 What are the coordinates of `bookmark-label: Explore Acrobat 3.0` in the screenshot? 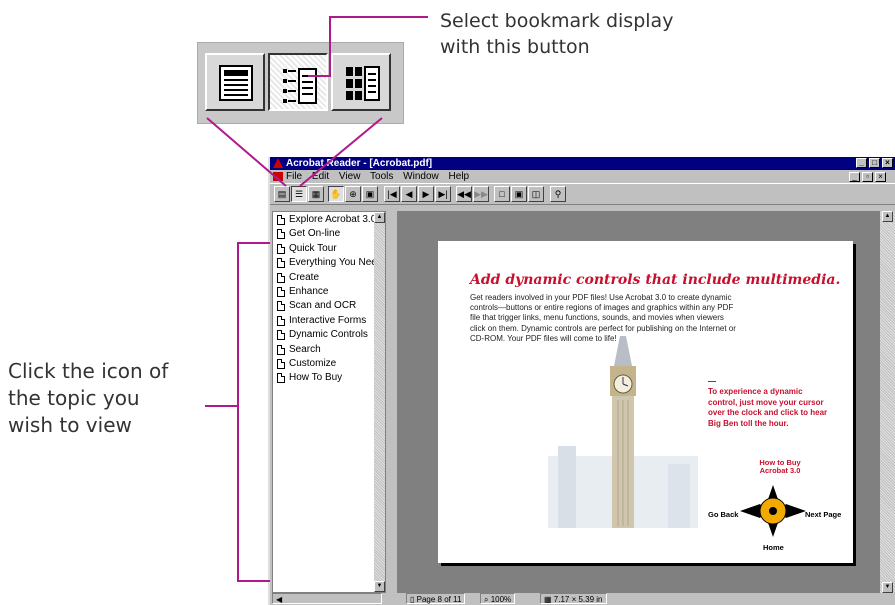 It's located at (333, 219).